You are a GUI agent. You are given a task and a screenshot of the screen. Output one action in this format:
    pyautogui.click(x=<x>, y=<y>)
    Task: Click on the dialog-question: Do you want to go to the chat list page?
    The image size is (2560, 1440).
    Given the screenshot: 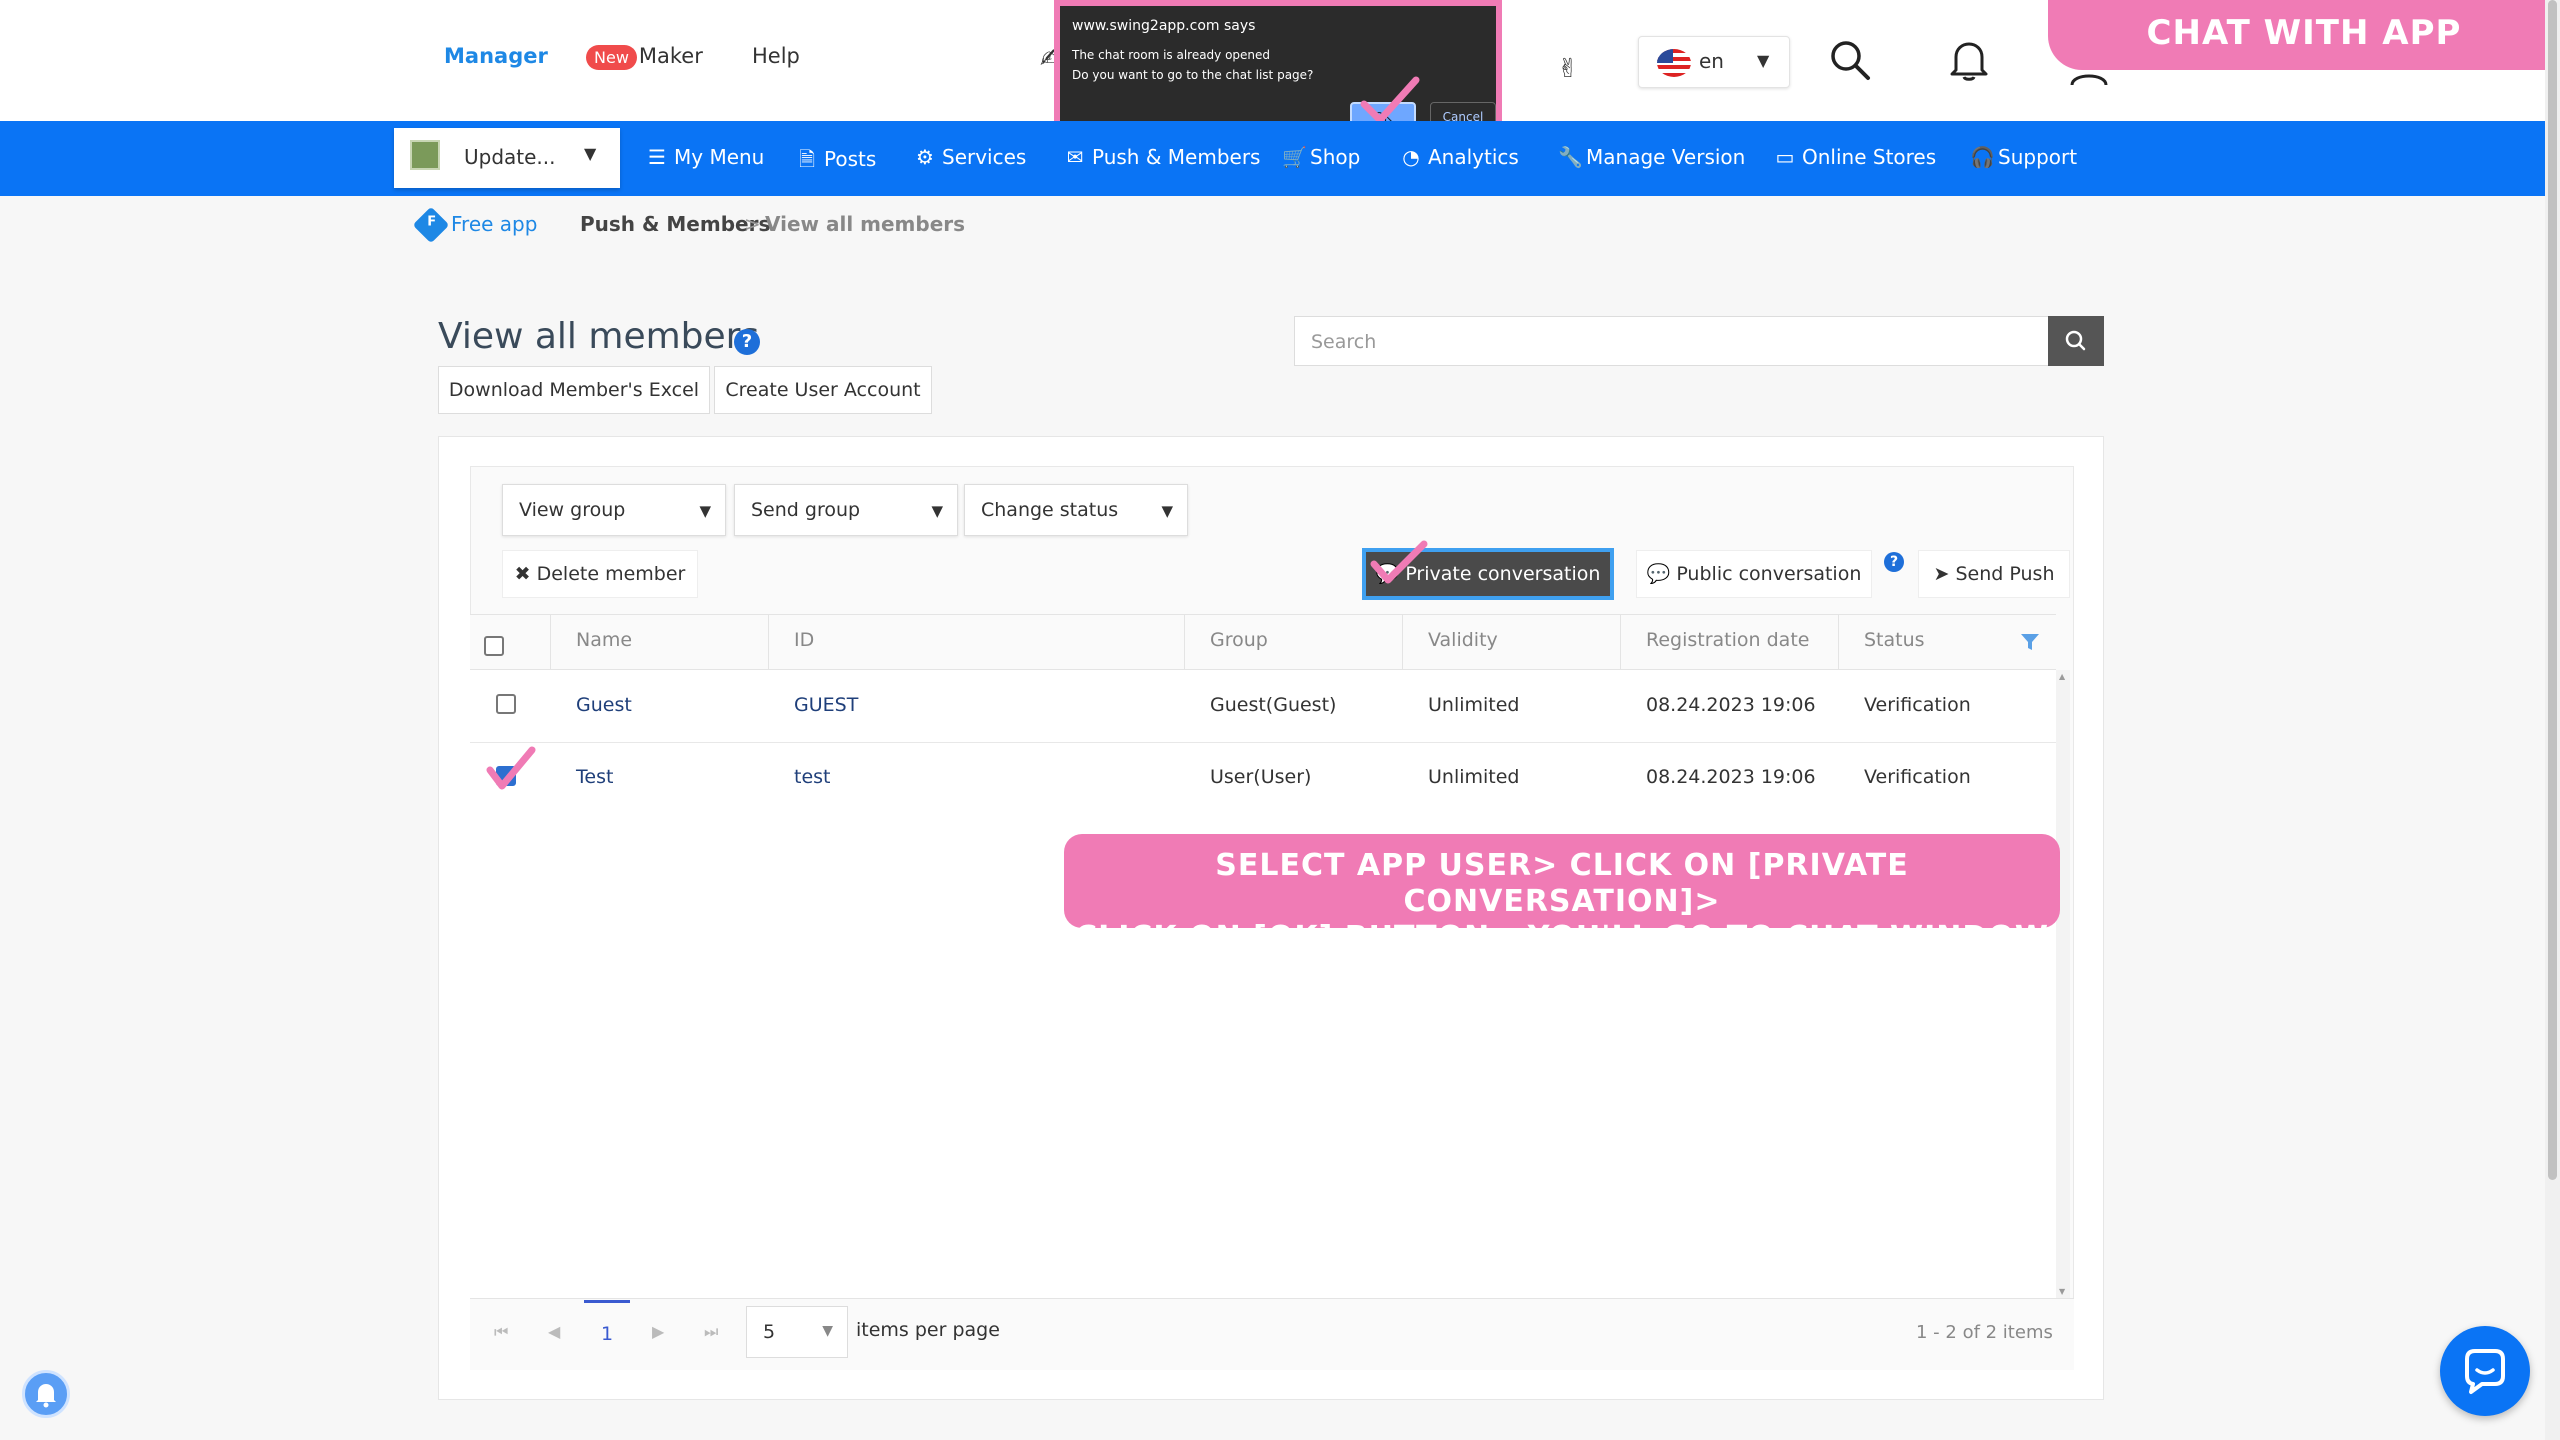 What is the action you would take?
    pyautogui.click(x=1193, y=75)
    